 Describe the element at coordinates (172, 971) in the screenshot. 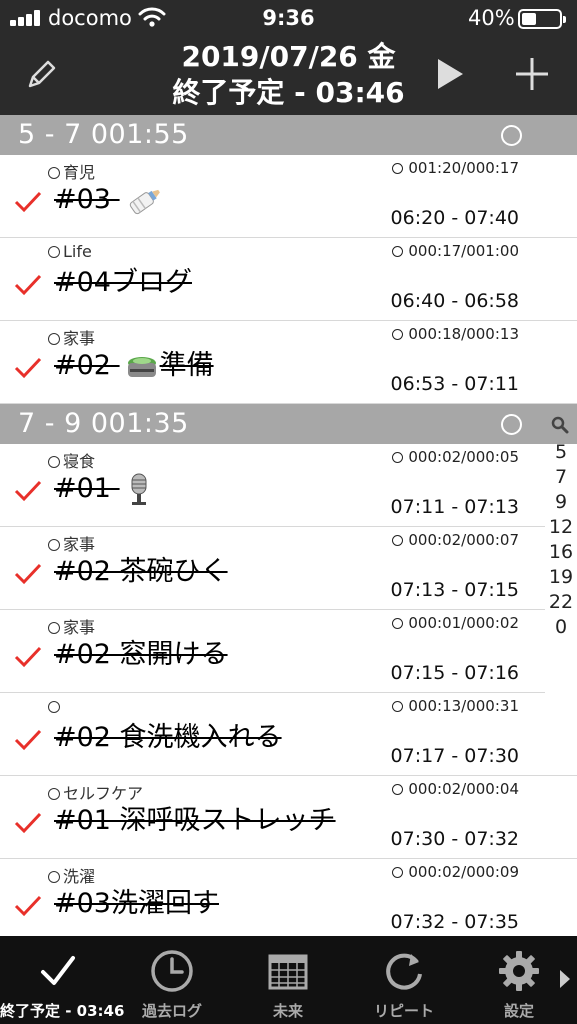

I see `clock-icon` at that location.